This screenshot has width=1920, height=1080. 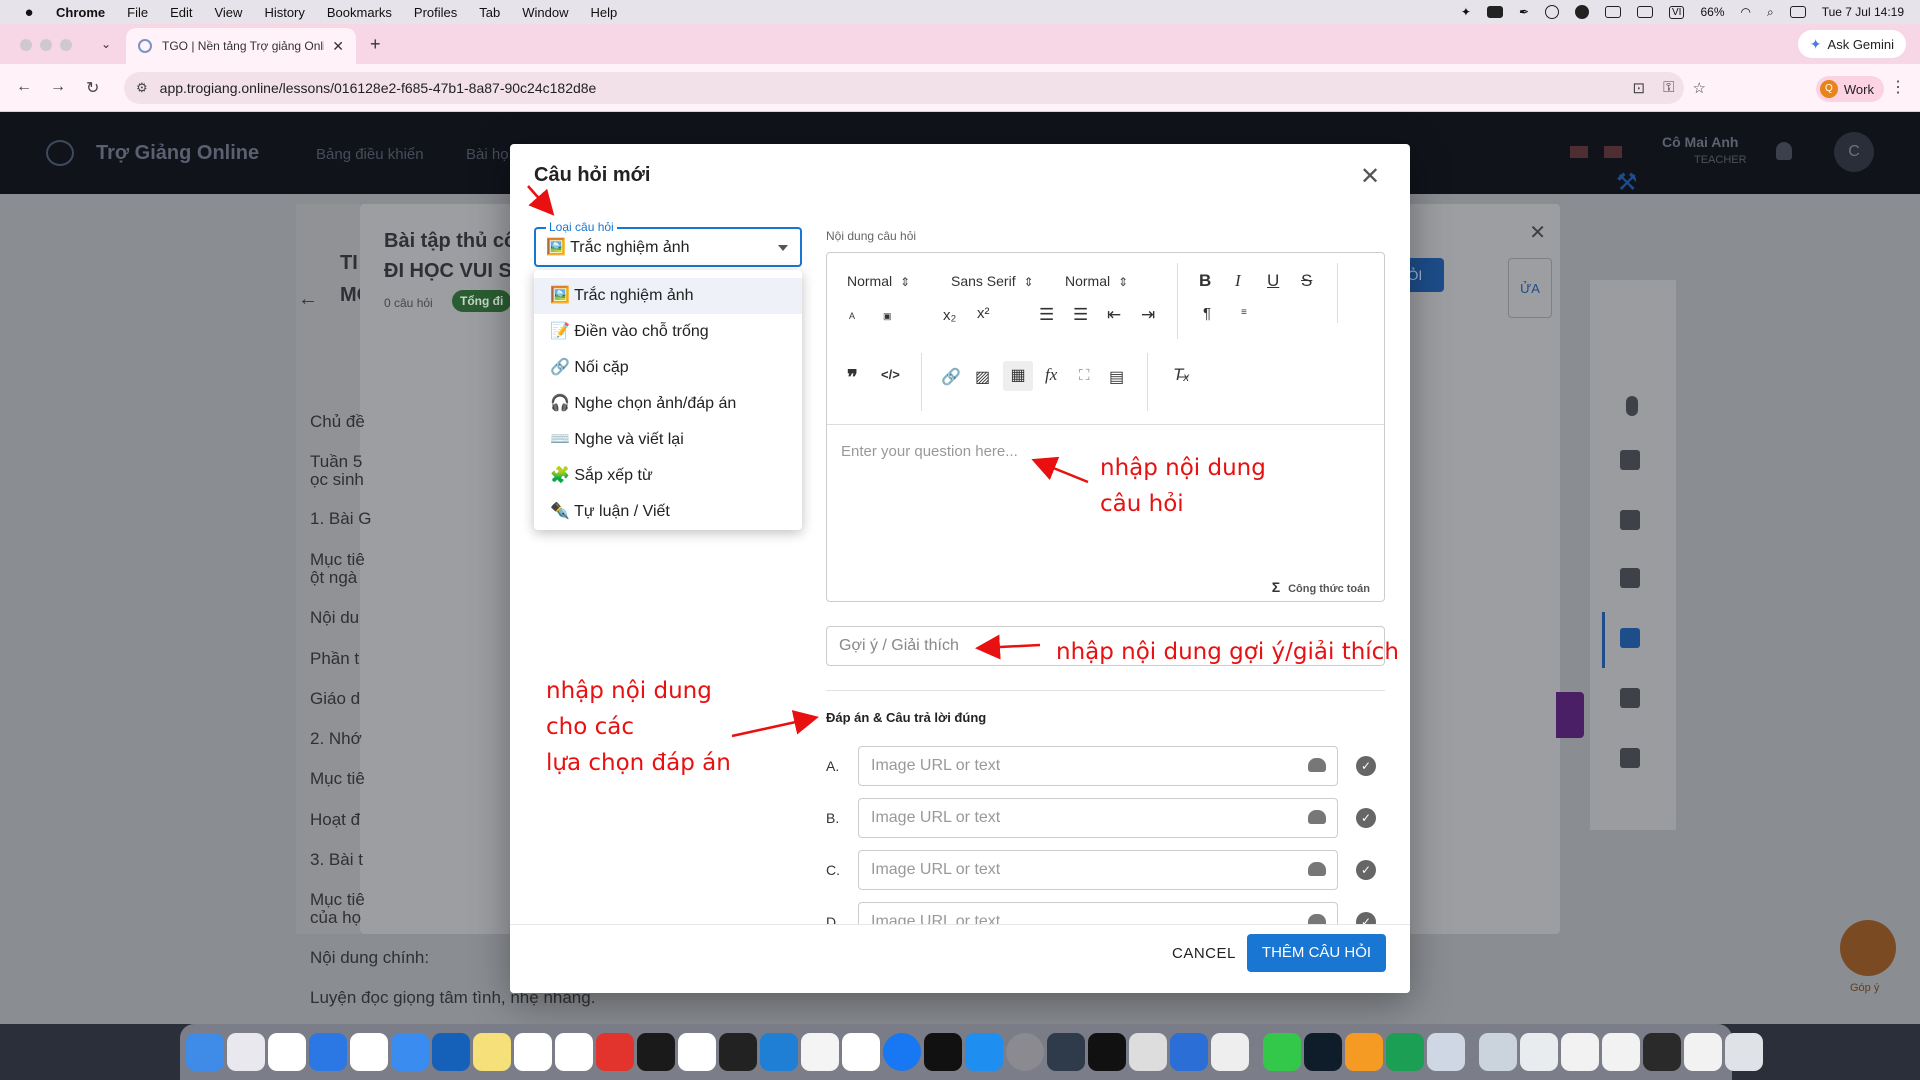 I want to click on upload-icon, so click(x=1630, y=578).